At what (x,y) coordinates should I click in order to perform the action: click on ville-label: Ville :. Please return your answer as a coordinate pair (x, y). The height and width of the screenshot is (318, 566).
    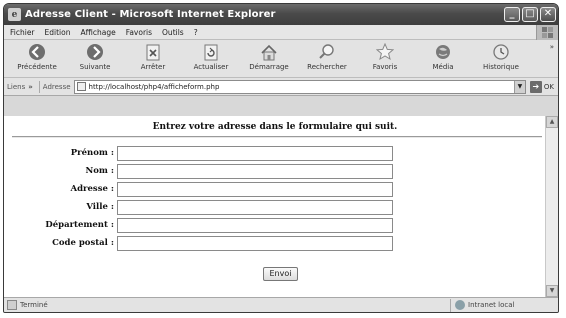
    Looking at the image, I should click on (100, 207).